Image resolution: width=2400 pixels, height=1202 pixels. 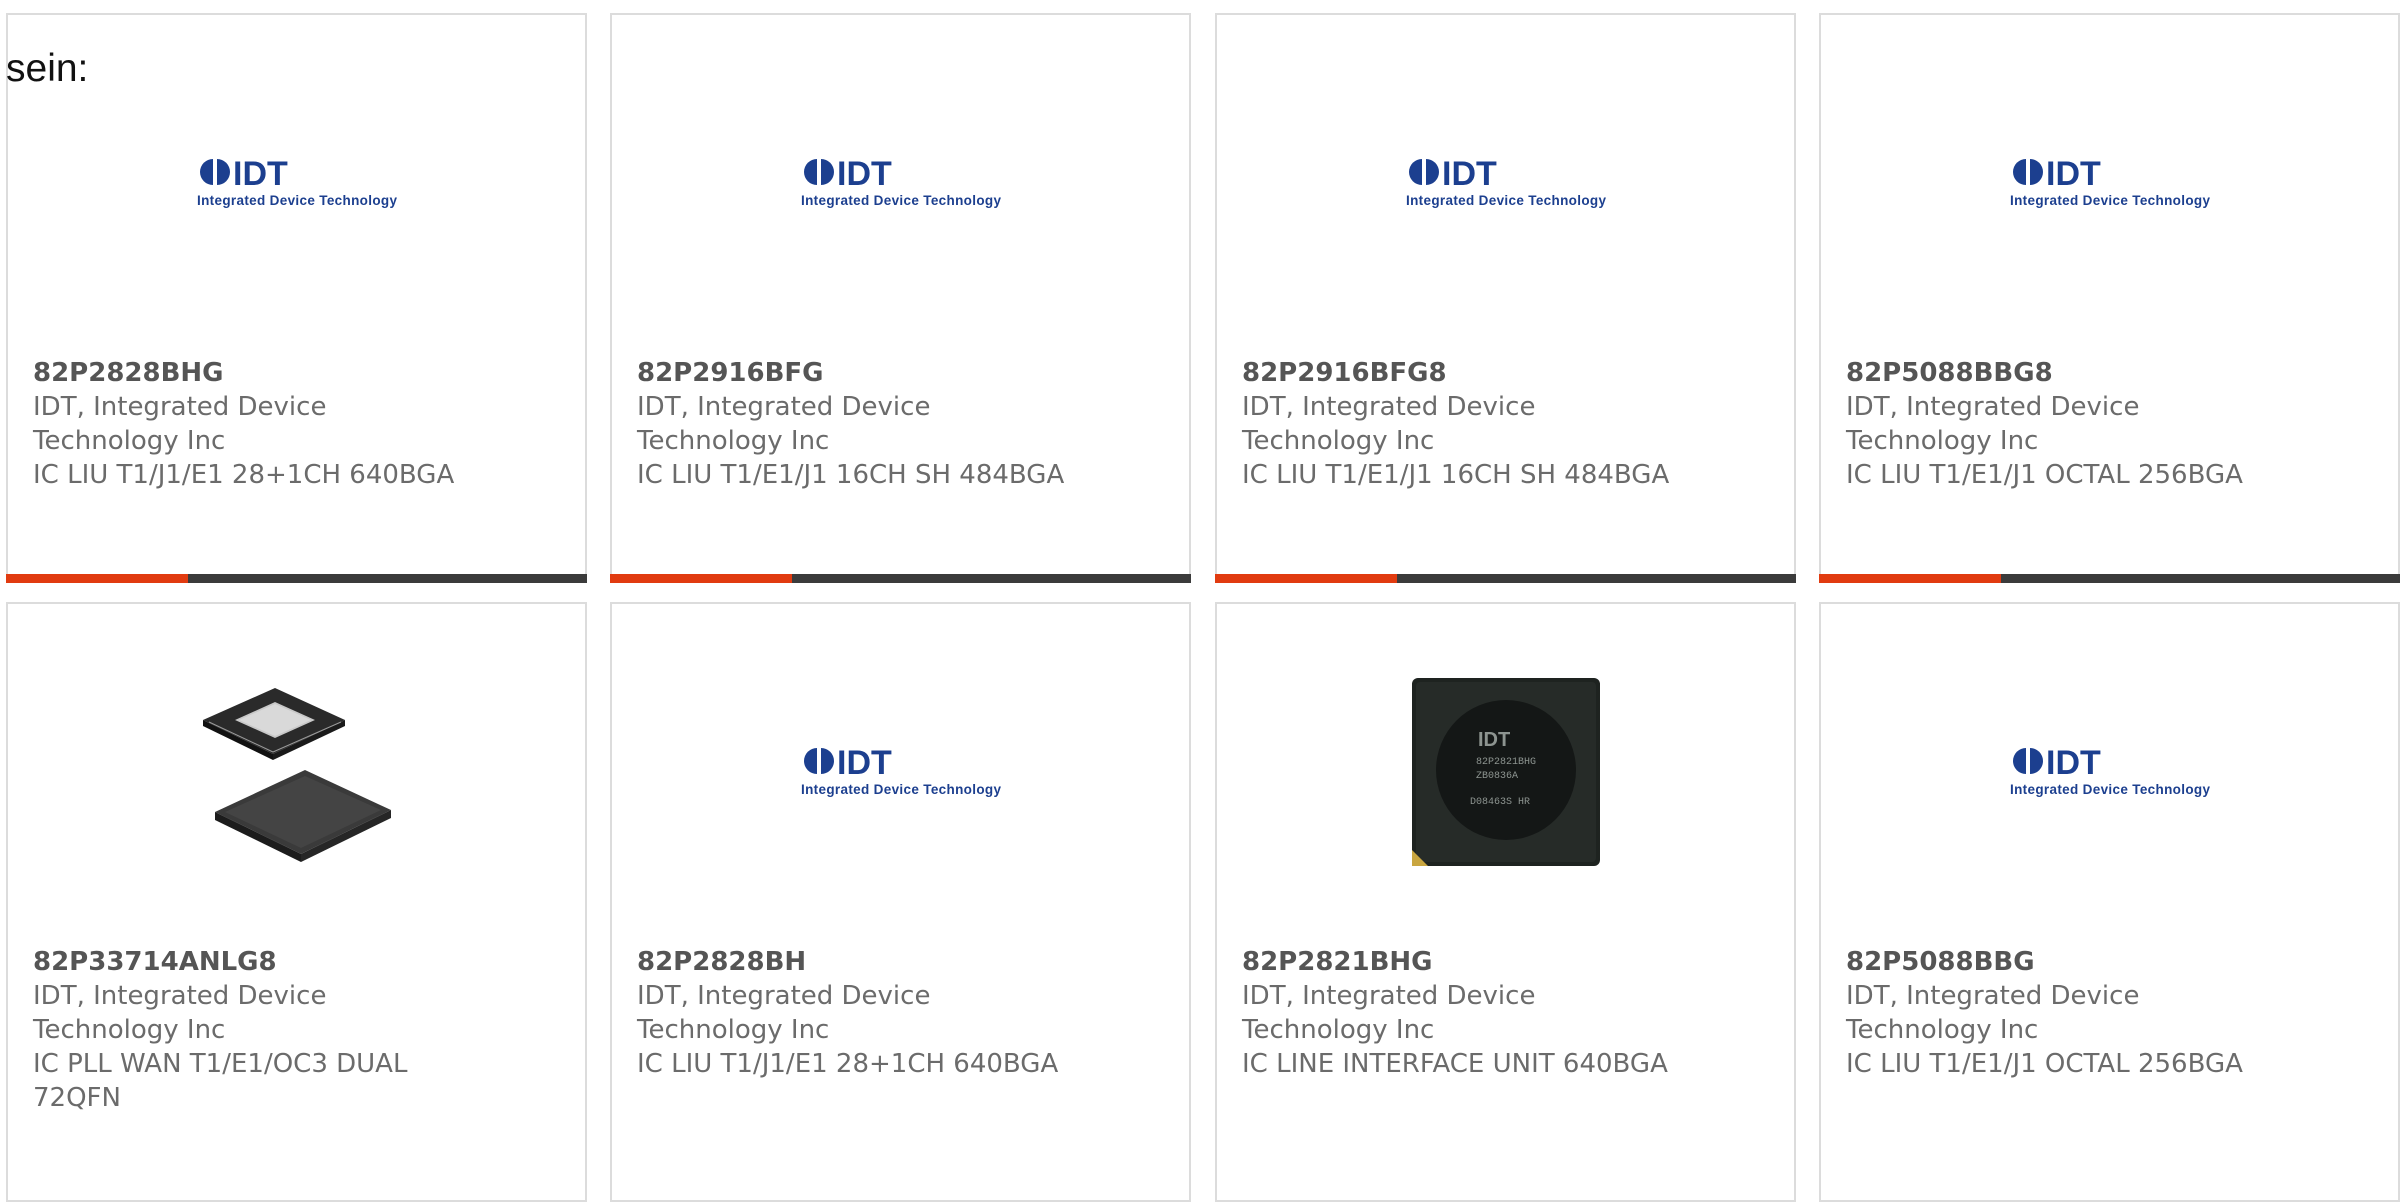 What do you see at coordinates (863, 373) in the screenshot?
I see `part-number: 82P2916BFG` at bounding box center [863, 373].